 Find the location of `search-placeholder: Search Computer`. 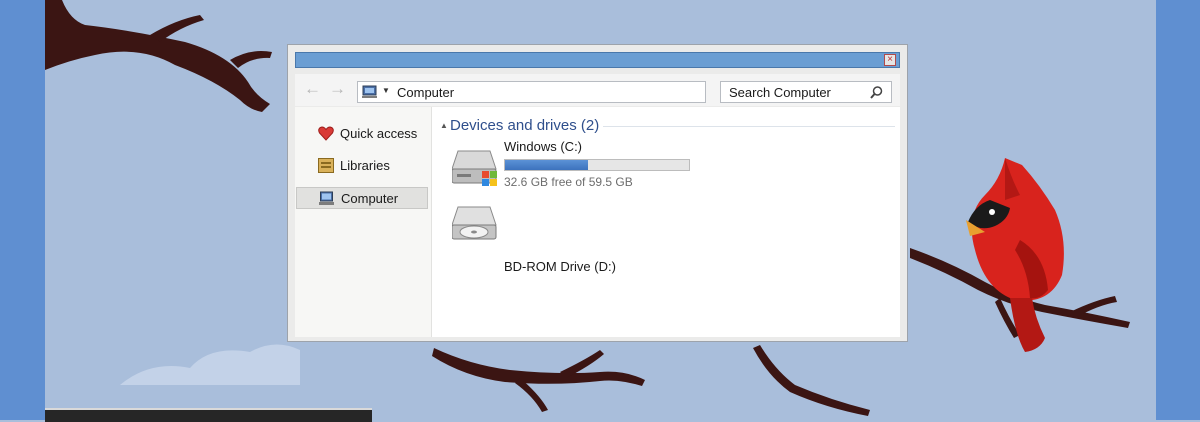

search-placeholder: Search Computer is located at coordinates (780, 92).